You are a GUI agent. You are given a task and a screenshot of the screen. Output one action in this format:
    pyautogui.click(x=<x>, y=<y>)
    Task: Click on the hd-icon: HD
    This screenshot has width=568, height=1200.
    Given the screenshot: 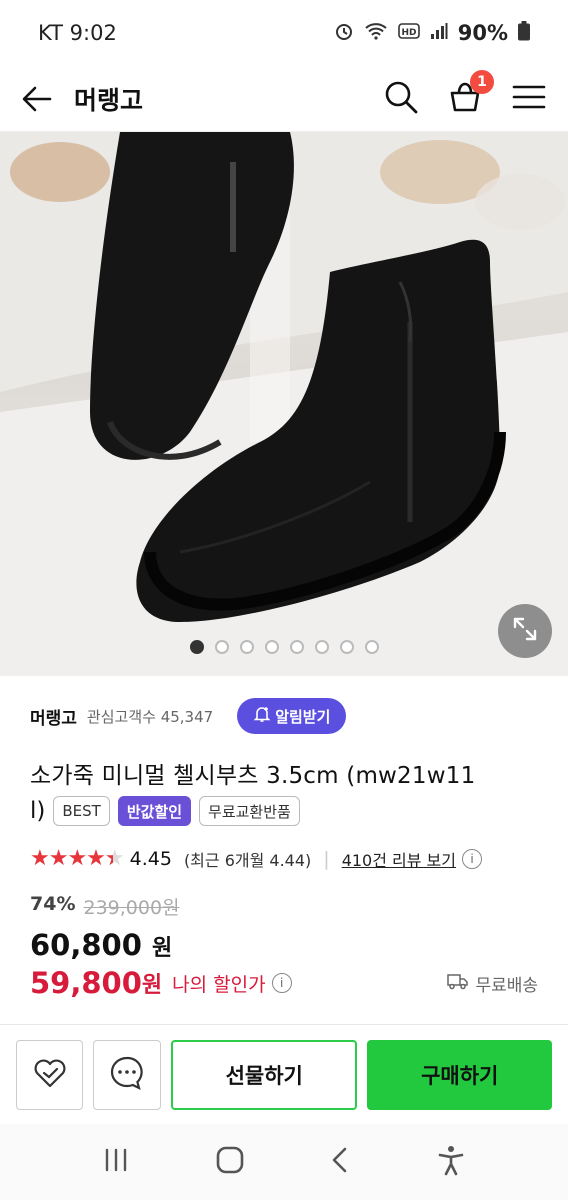 What is the action you would take?
    pyautogui.click(x=408, y=33)
    